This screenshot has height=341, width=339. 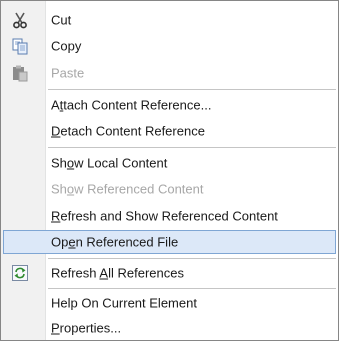 I want to click on menu-item-copy: Copy, so click(x=169, y=46).